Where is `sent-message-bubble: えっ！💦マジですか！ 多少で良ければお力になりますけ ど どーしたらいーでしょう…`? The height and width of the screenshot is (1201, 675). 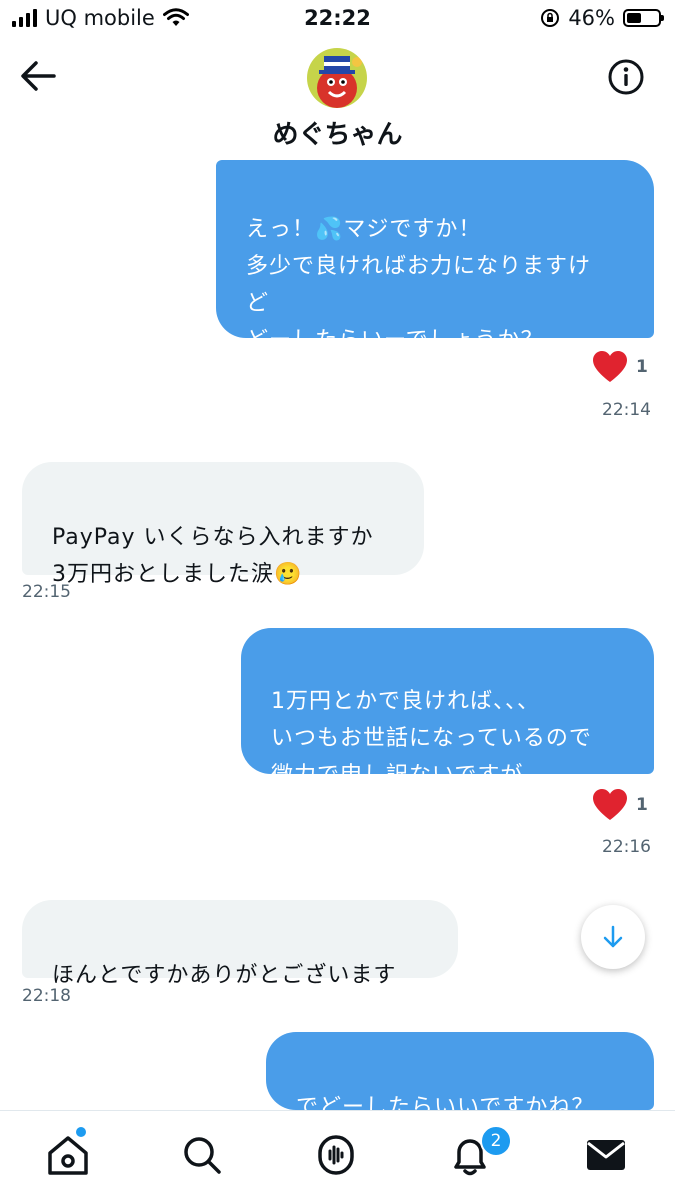
sent-message-bubble: えっ！💦マジですか！ 多少で良ければお力になりますけ ど どーしたらいーでしょう… is located at coordinates (435, 256).